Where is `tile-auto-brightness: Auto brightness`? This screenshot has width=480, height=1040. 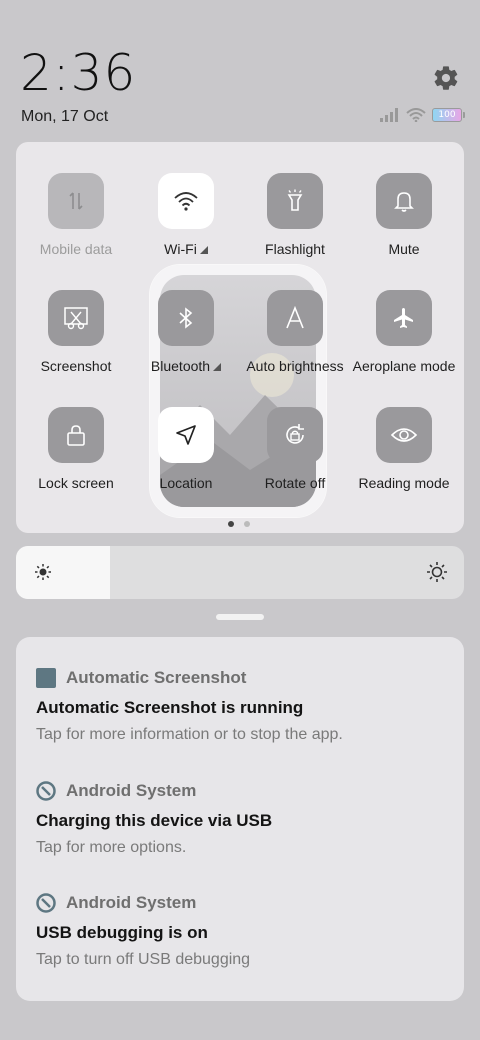 tile-auto-brightness: Auto brightness is located at coordinates (295, 332).